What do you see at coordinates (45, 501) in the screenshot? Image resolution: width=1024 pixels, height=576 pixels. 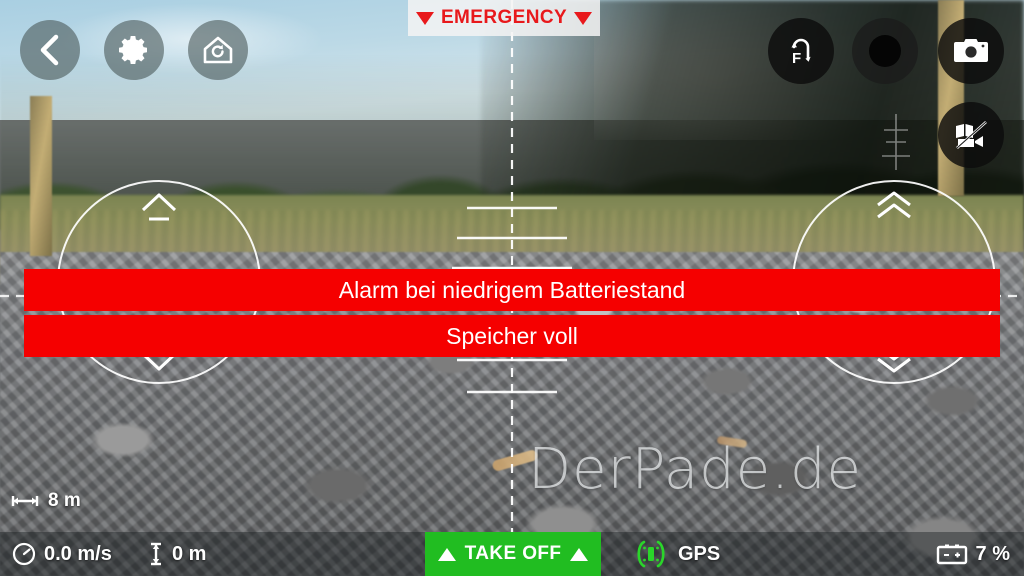 I see `distance-readout: 8 m` at bounding box center [45, 501].